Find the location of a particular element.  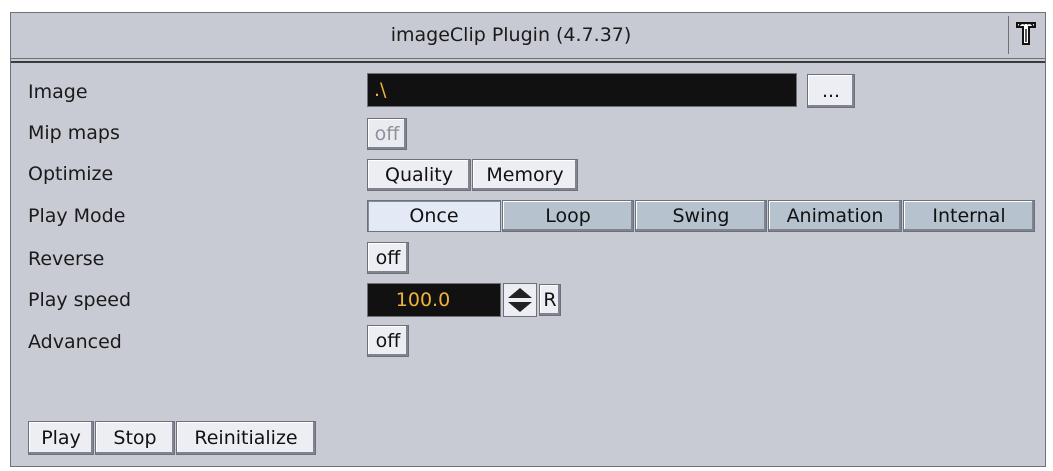

reverse-label: Reverse is located at coordinates (66, 259).